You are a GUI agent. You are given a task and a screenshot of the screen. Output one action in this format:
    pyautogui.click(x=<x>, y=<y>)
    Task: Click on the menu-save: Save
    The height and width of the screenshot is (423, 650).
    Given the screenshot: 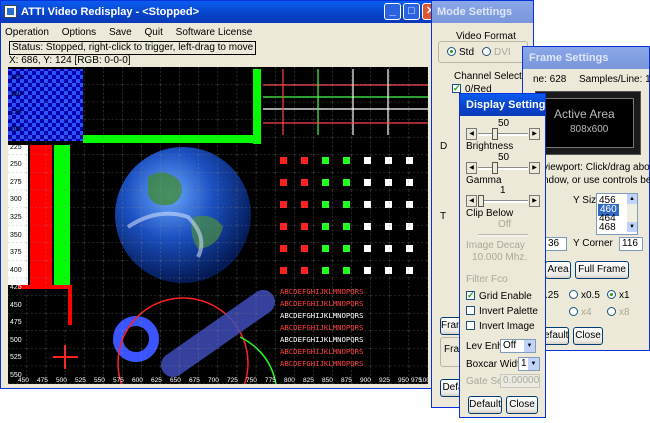 What is the action you would take?
    pyautogui.click(x=120, y=32)
    